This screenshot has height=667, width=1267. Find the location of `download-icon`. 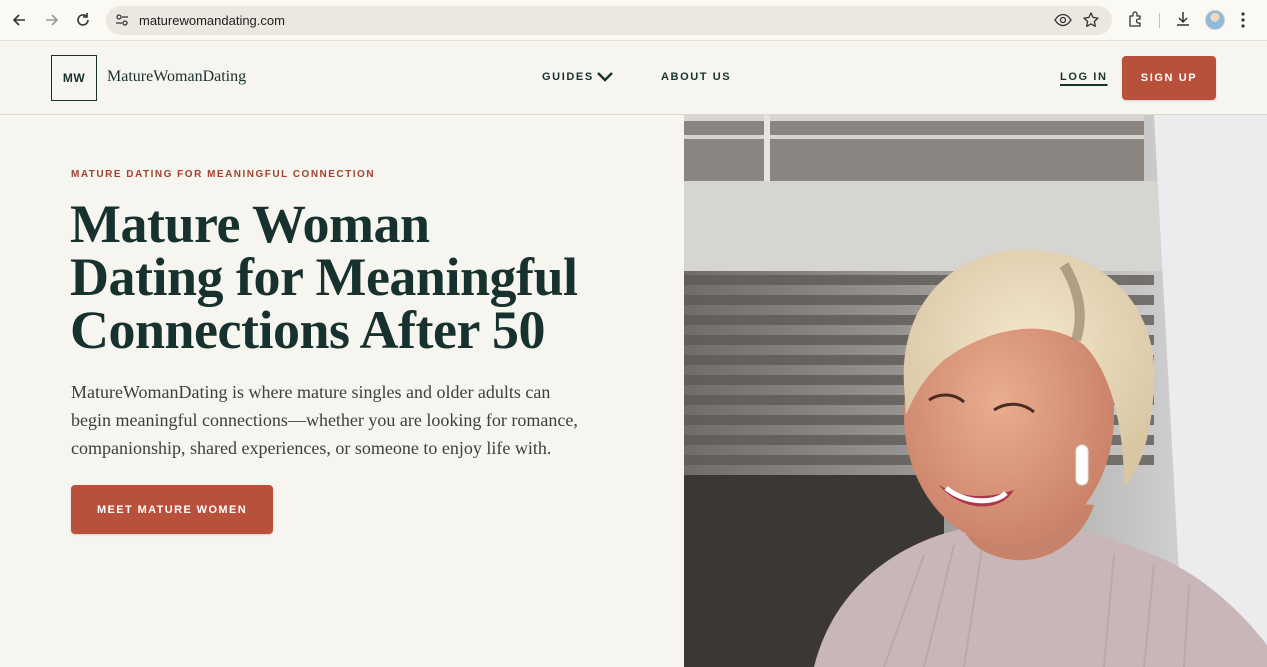

download-icon is located at coordinates (1183, 19).